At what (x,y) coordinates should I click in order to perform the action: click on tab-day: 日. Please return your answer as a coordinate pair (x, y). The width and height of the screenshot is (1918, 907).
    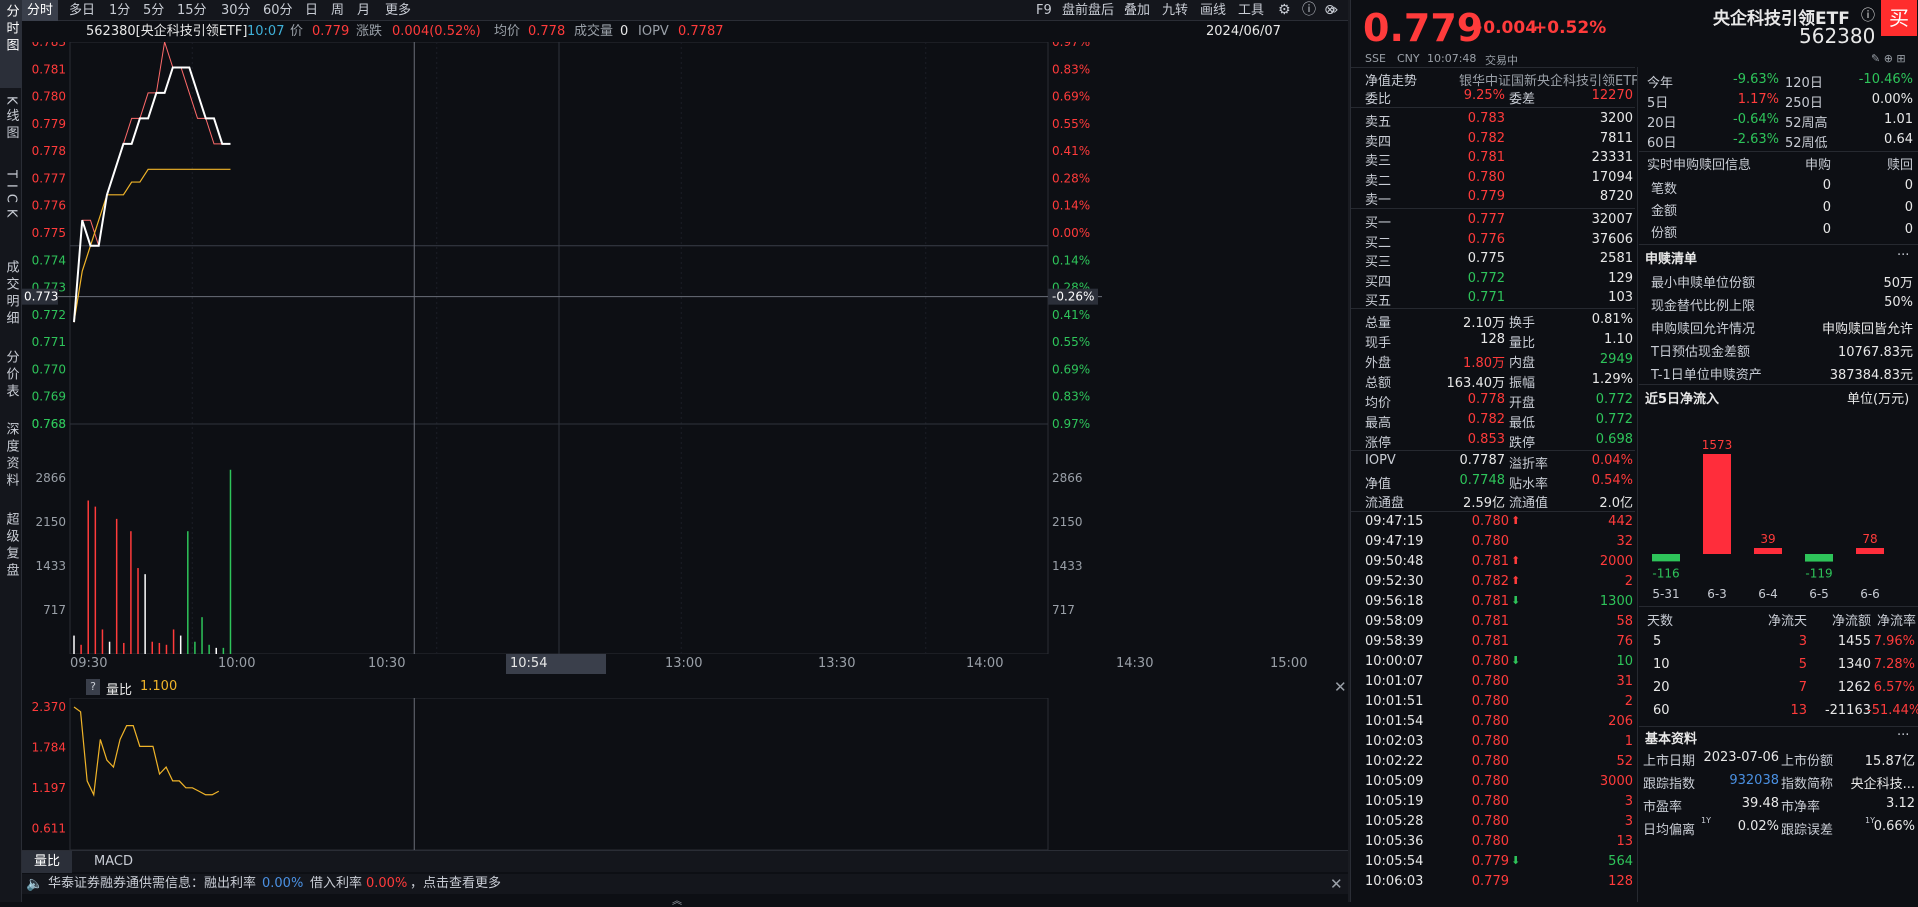
    Looking at the image, I should click on (311, 10).